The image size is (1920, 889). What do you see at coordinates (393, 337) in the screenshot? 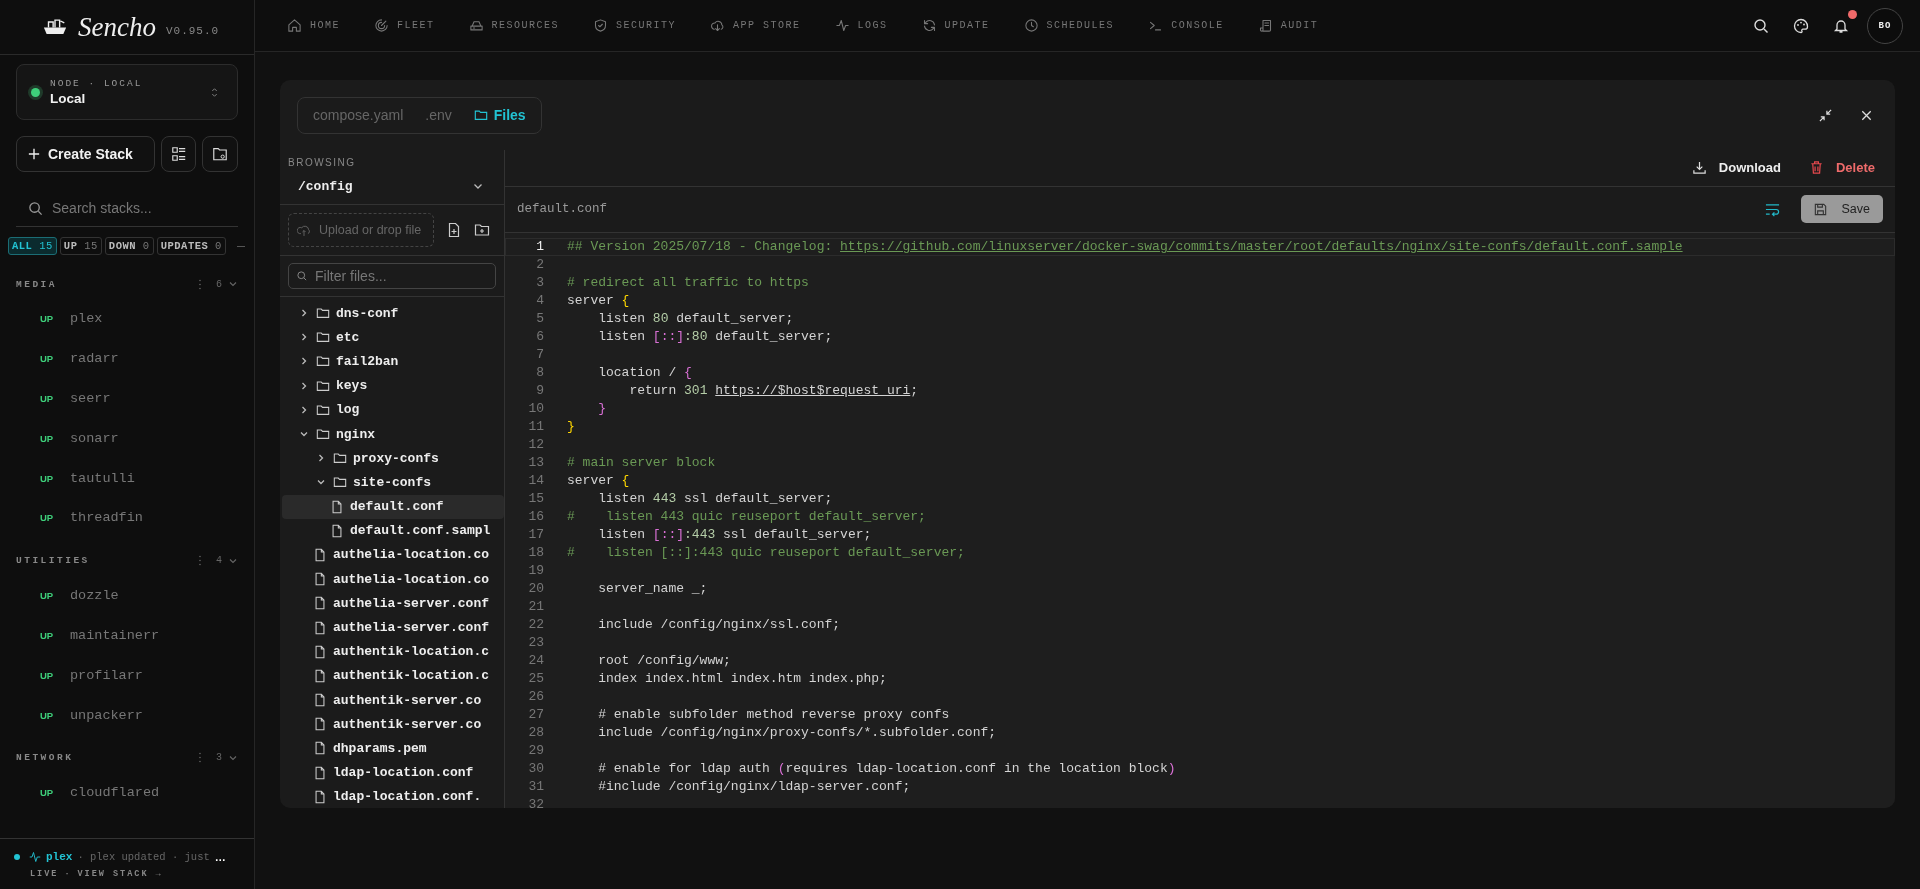
I see `folder-item: etc` at bounding box center [393, 337].